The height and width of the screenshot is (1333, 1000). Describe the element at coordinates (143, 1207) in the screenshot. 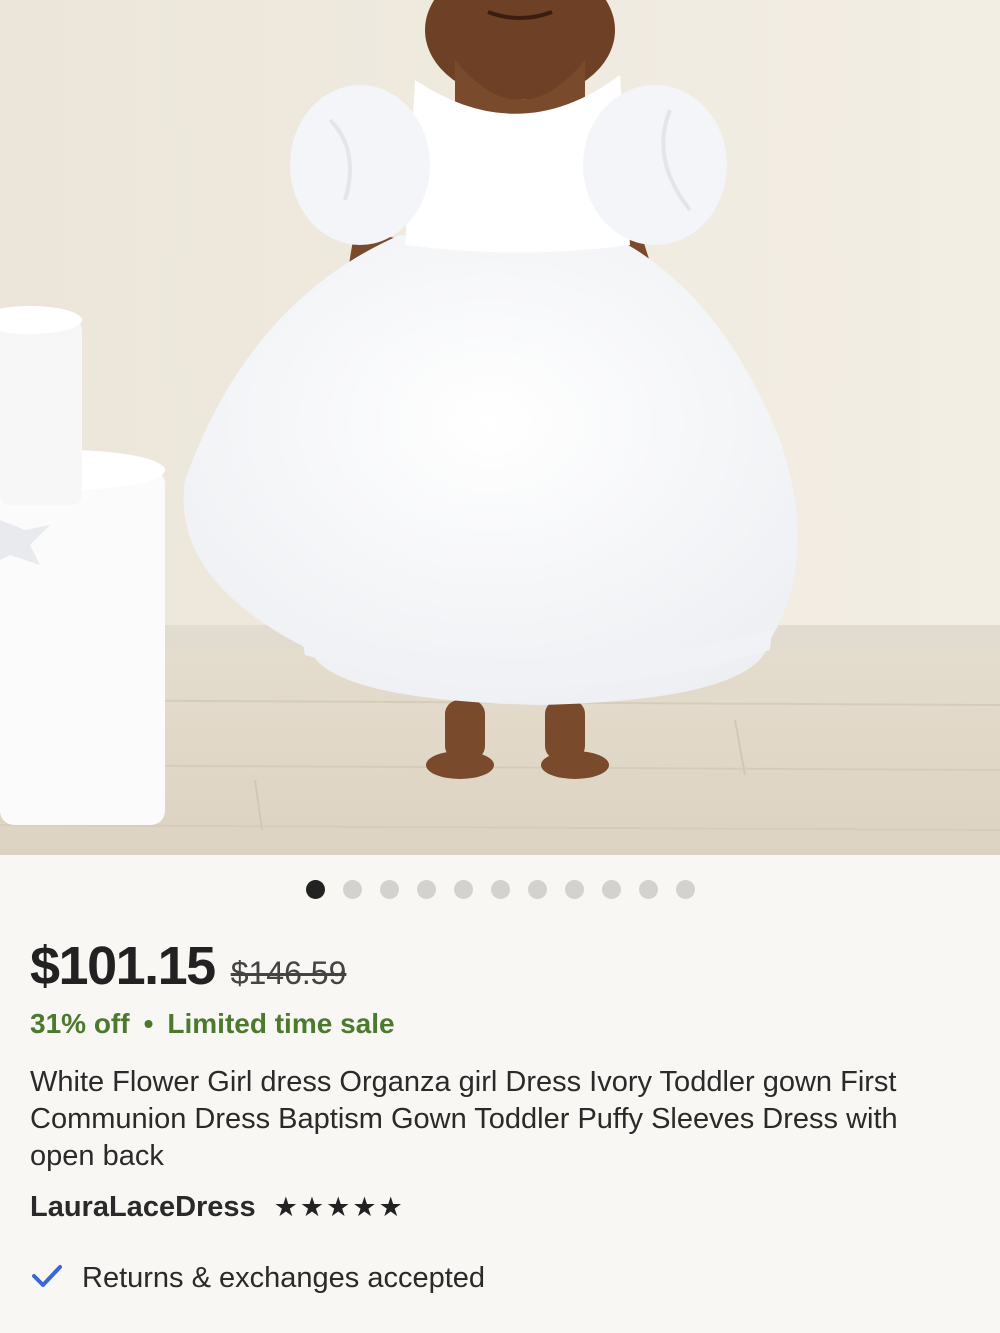

I see `seller-name: LauraLaceDress` at that location.